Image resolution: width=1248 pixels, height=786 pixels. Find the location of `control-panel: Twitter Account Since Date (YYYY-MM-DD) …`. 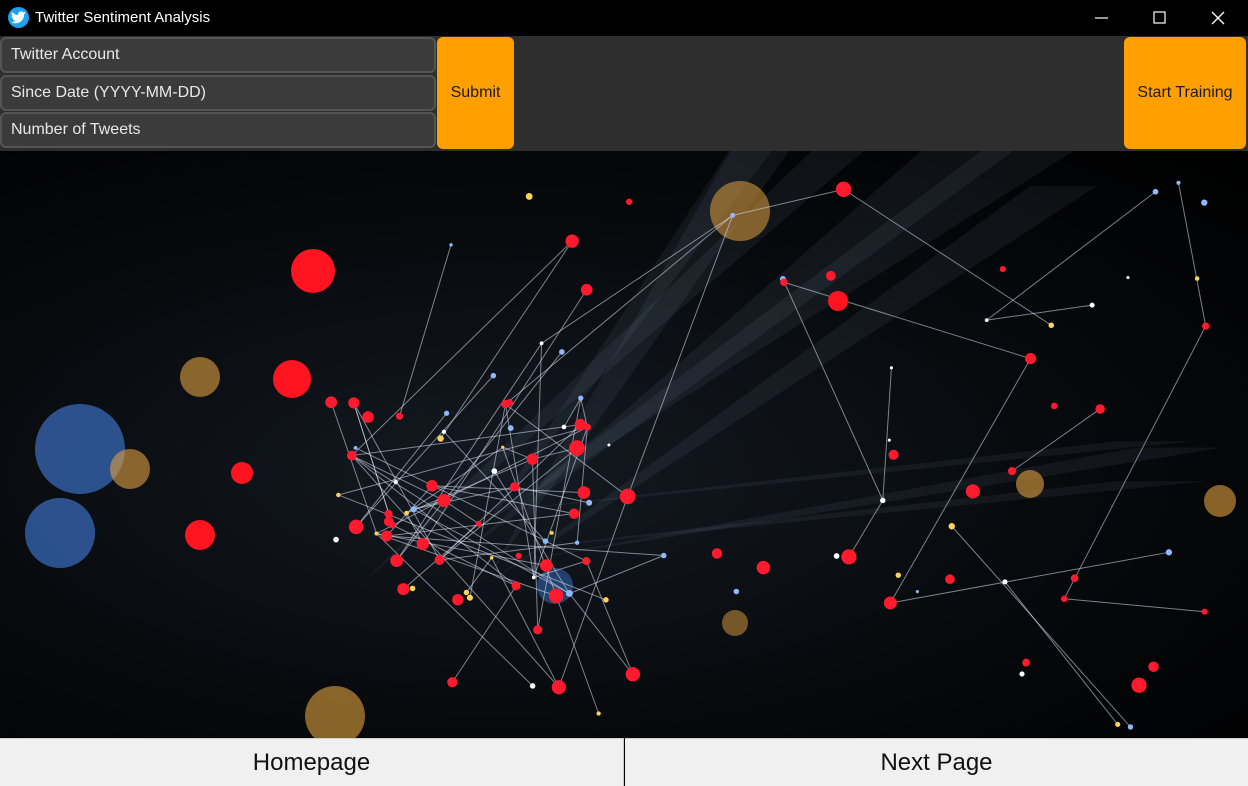

control-panel: Twitter Account Since Date (YYYY-MM-DD) … is located at coordinates (624, 93).